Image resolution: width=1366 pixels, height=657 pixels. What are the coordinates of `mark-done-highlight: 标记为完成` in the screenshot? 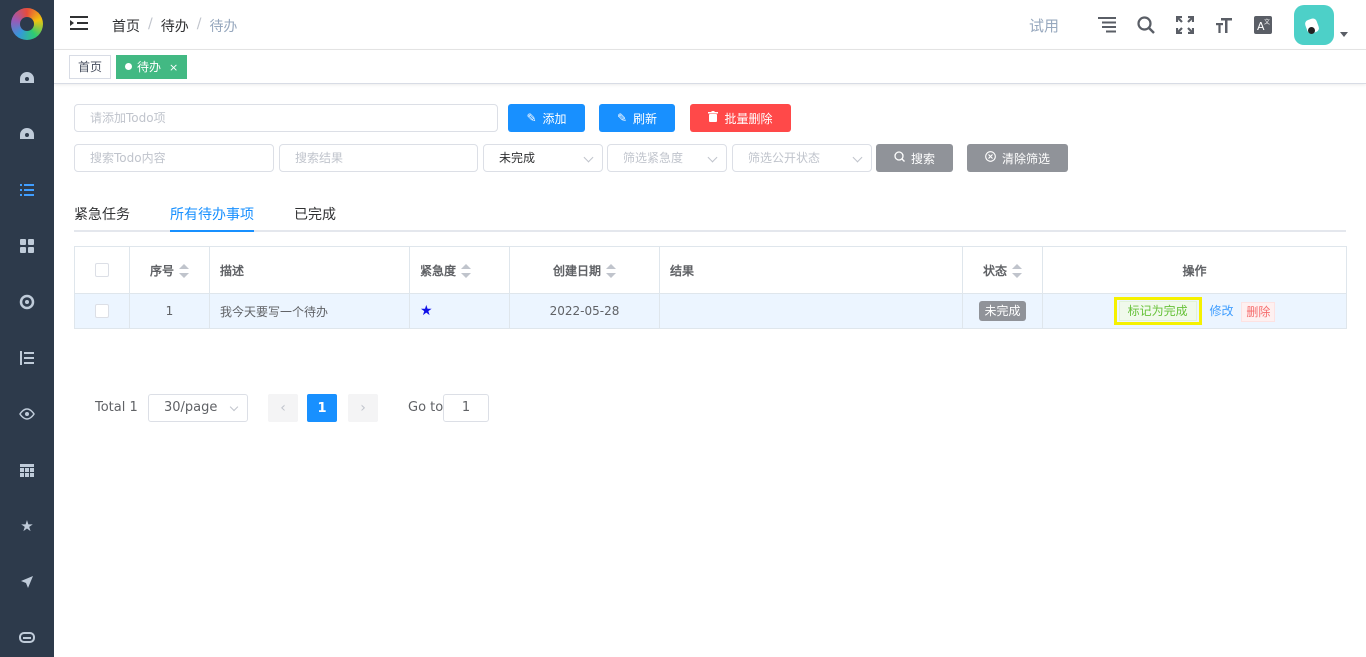 It's located at (1157, 311).